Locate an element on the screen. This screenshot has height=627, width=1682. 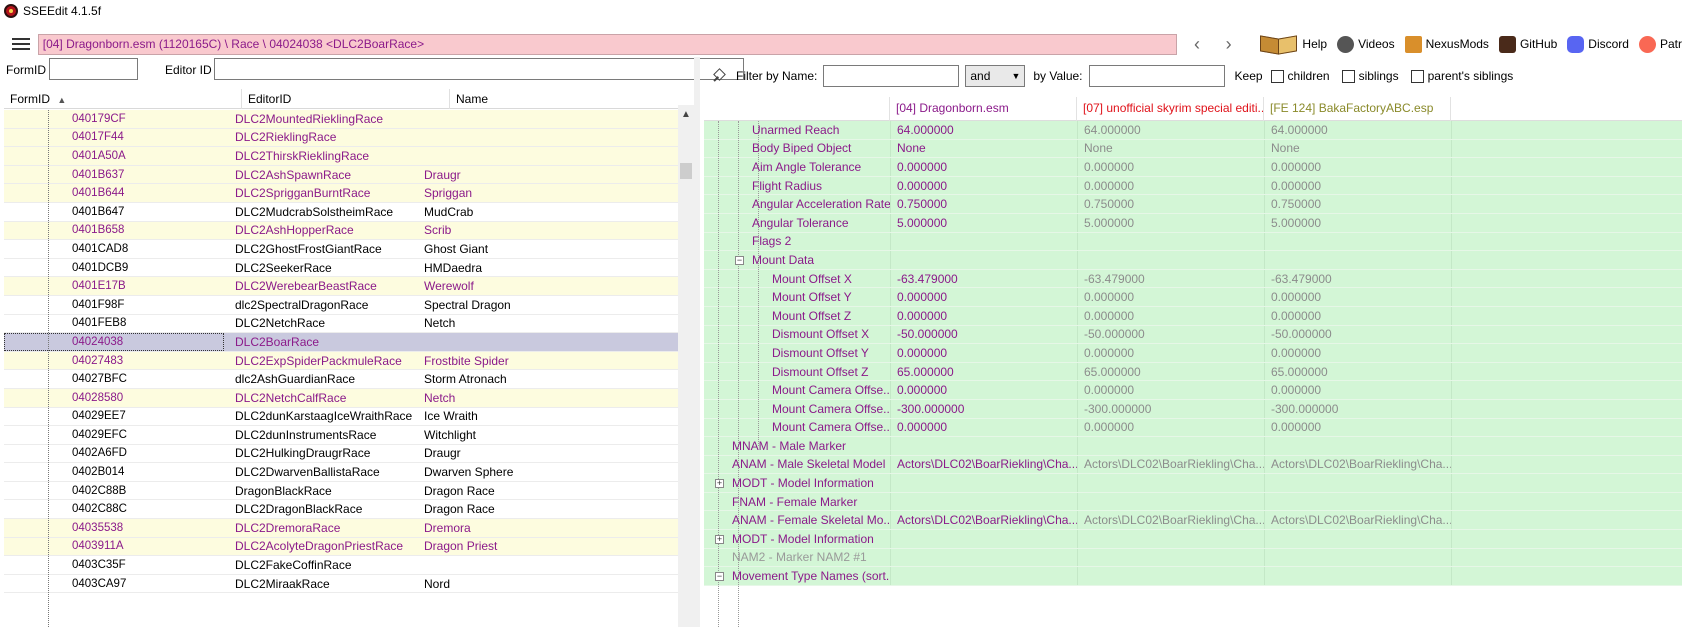
table-row: 040179CF DLC2MountedRieklingRace is located at coordinates (341, 119).